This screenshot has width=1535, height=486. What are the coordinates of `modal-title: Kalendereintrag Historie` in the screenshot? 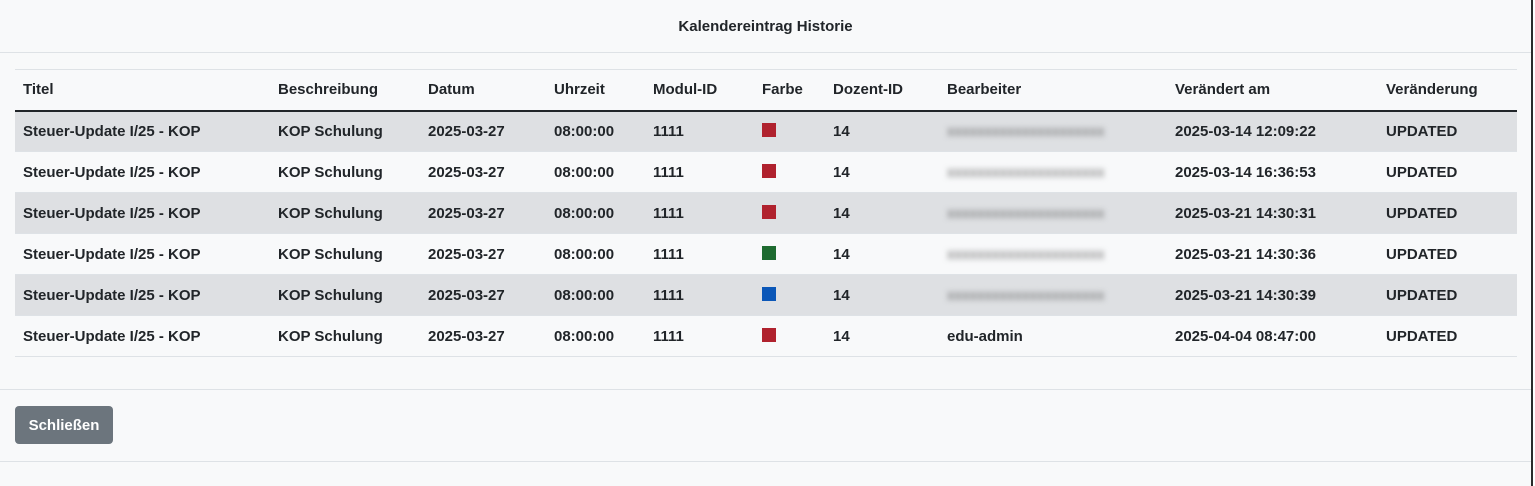 It's located at (765, 26).